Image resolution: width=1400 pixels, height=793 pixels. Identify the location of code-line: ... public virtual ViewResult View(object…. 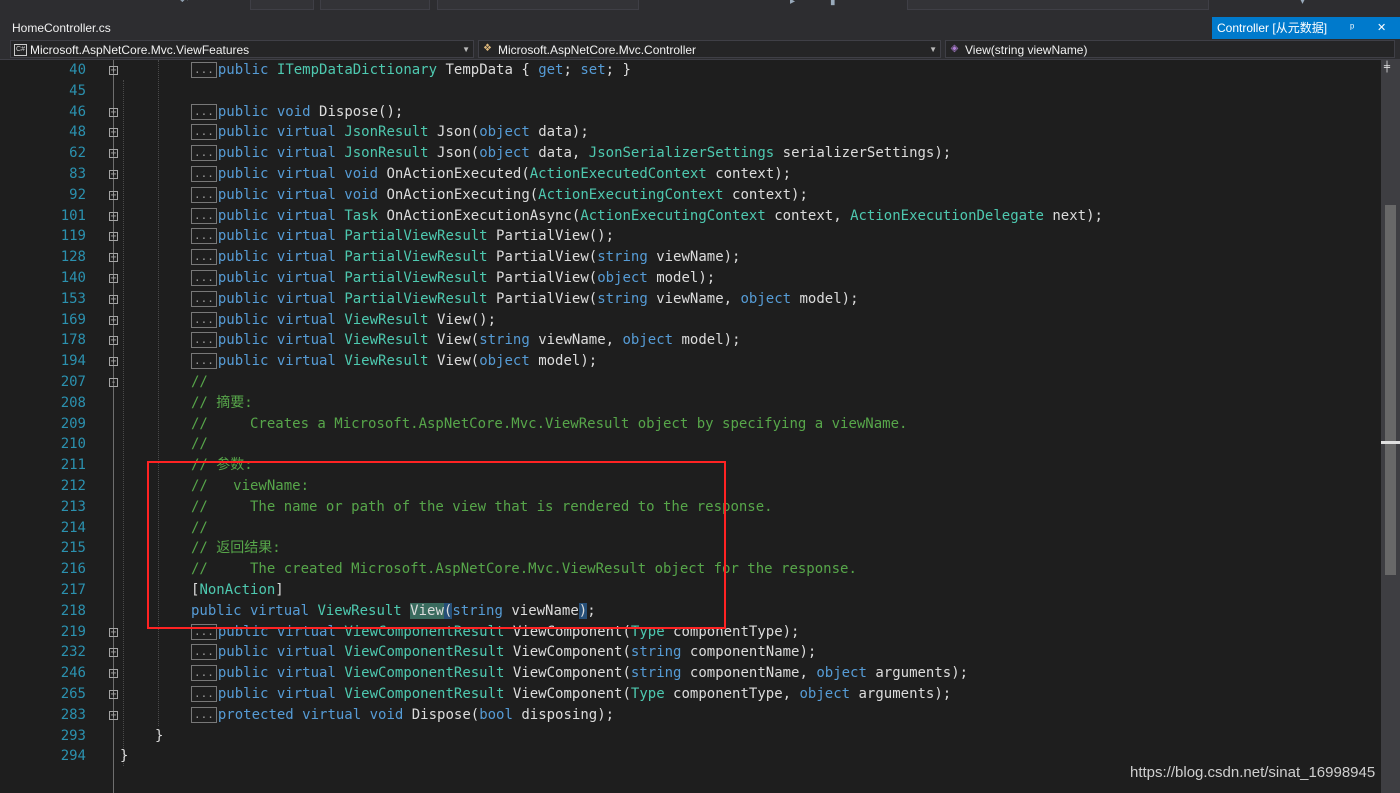
(394, 361).